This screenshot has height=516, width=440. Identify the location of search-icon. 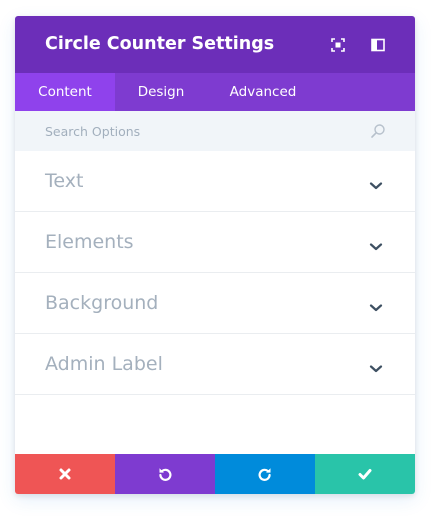
(378, 131).